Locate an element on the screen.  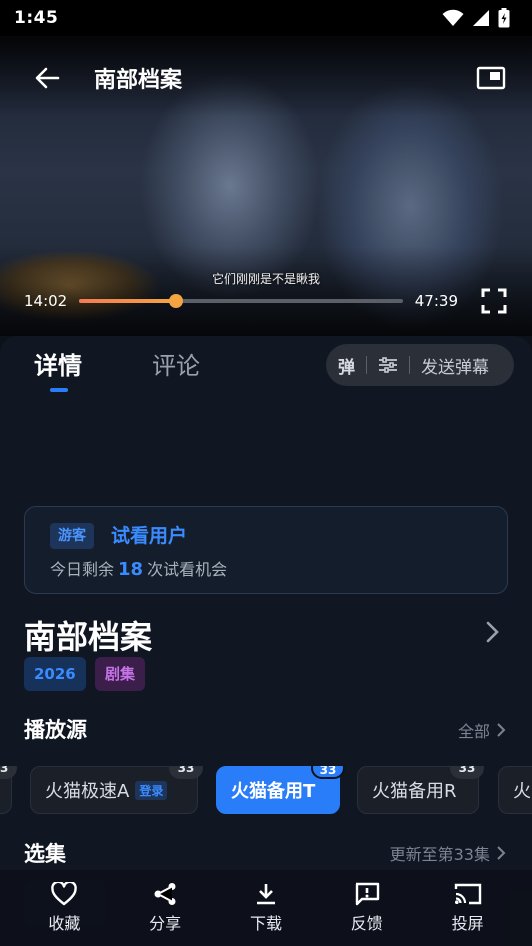
login-badge: 登录 is located at coordinates (151, 790).